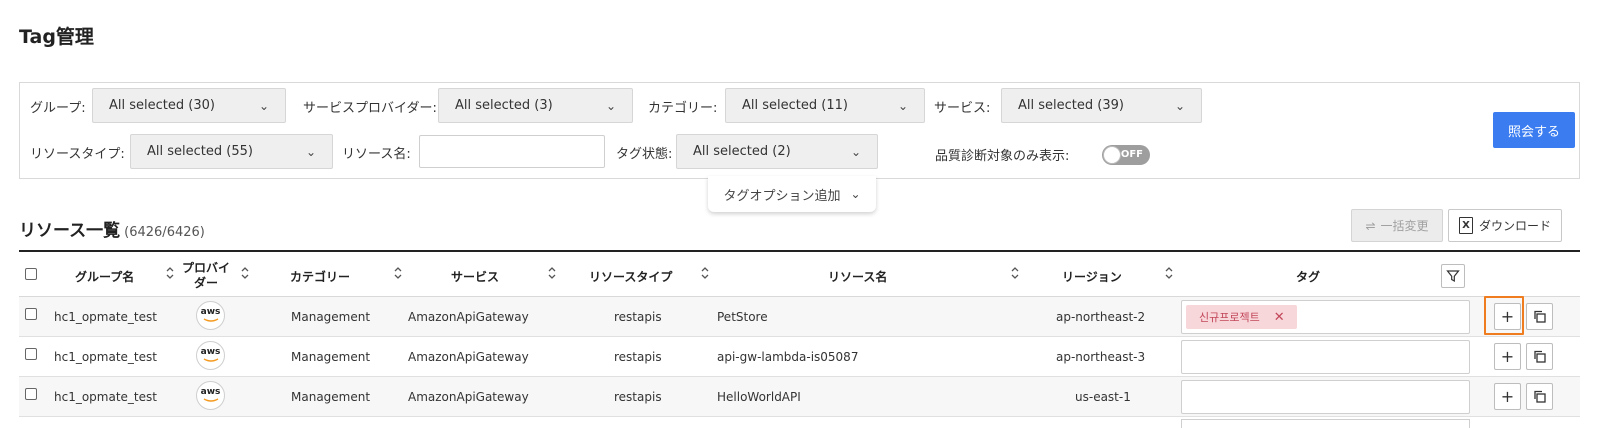  I want to click on resource-list-title: リソース一覧 (6426/6426), so click(112, 228).